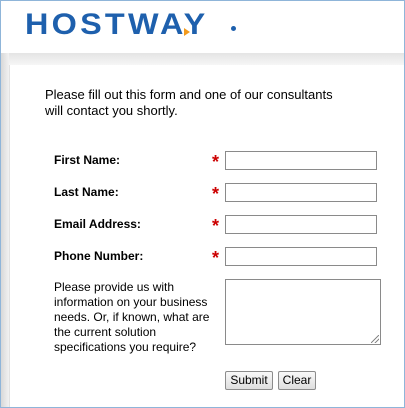 This screenshot has width=405, height=408. Describe the element at coordinates (375, 339) in the screenshot. I see `resize-grip-icon` at that location.